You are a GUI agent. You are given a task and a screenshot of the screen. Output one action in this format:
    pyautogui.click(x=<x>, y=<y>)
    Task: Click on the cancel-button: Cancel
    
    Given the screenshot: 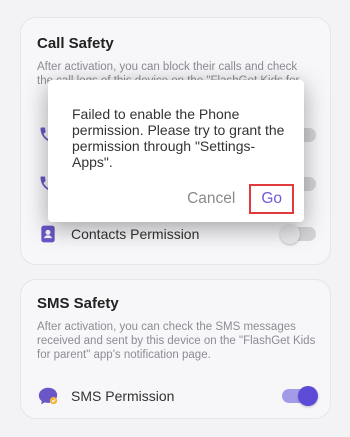 What is the action you would take?
    pyautogui.click(x=211, y=199)
    